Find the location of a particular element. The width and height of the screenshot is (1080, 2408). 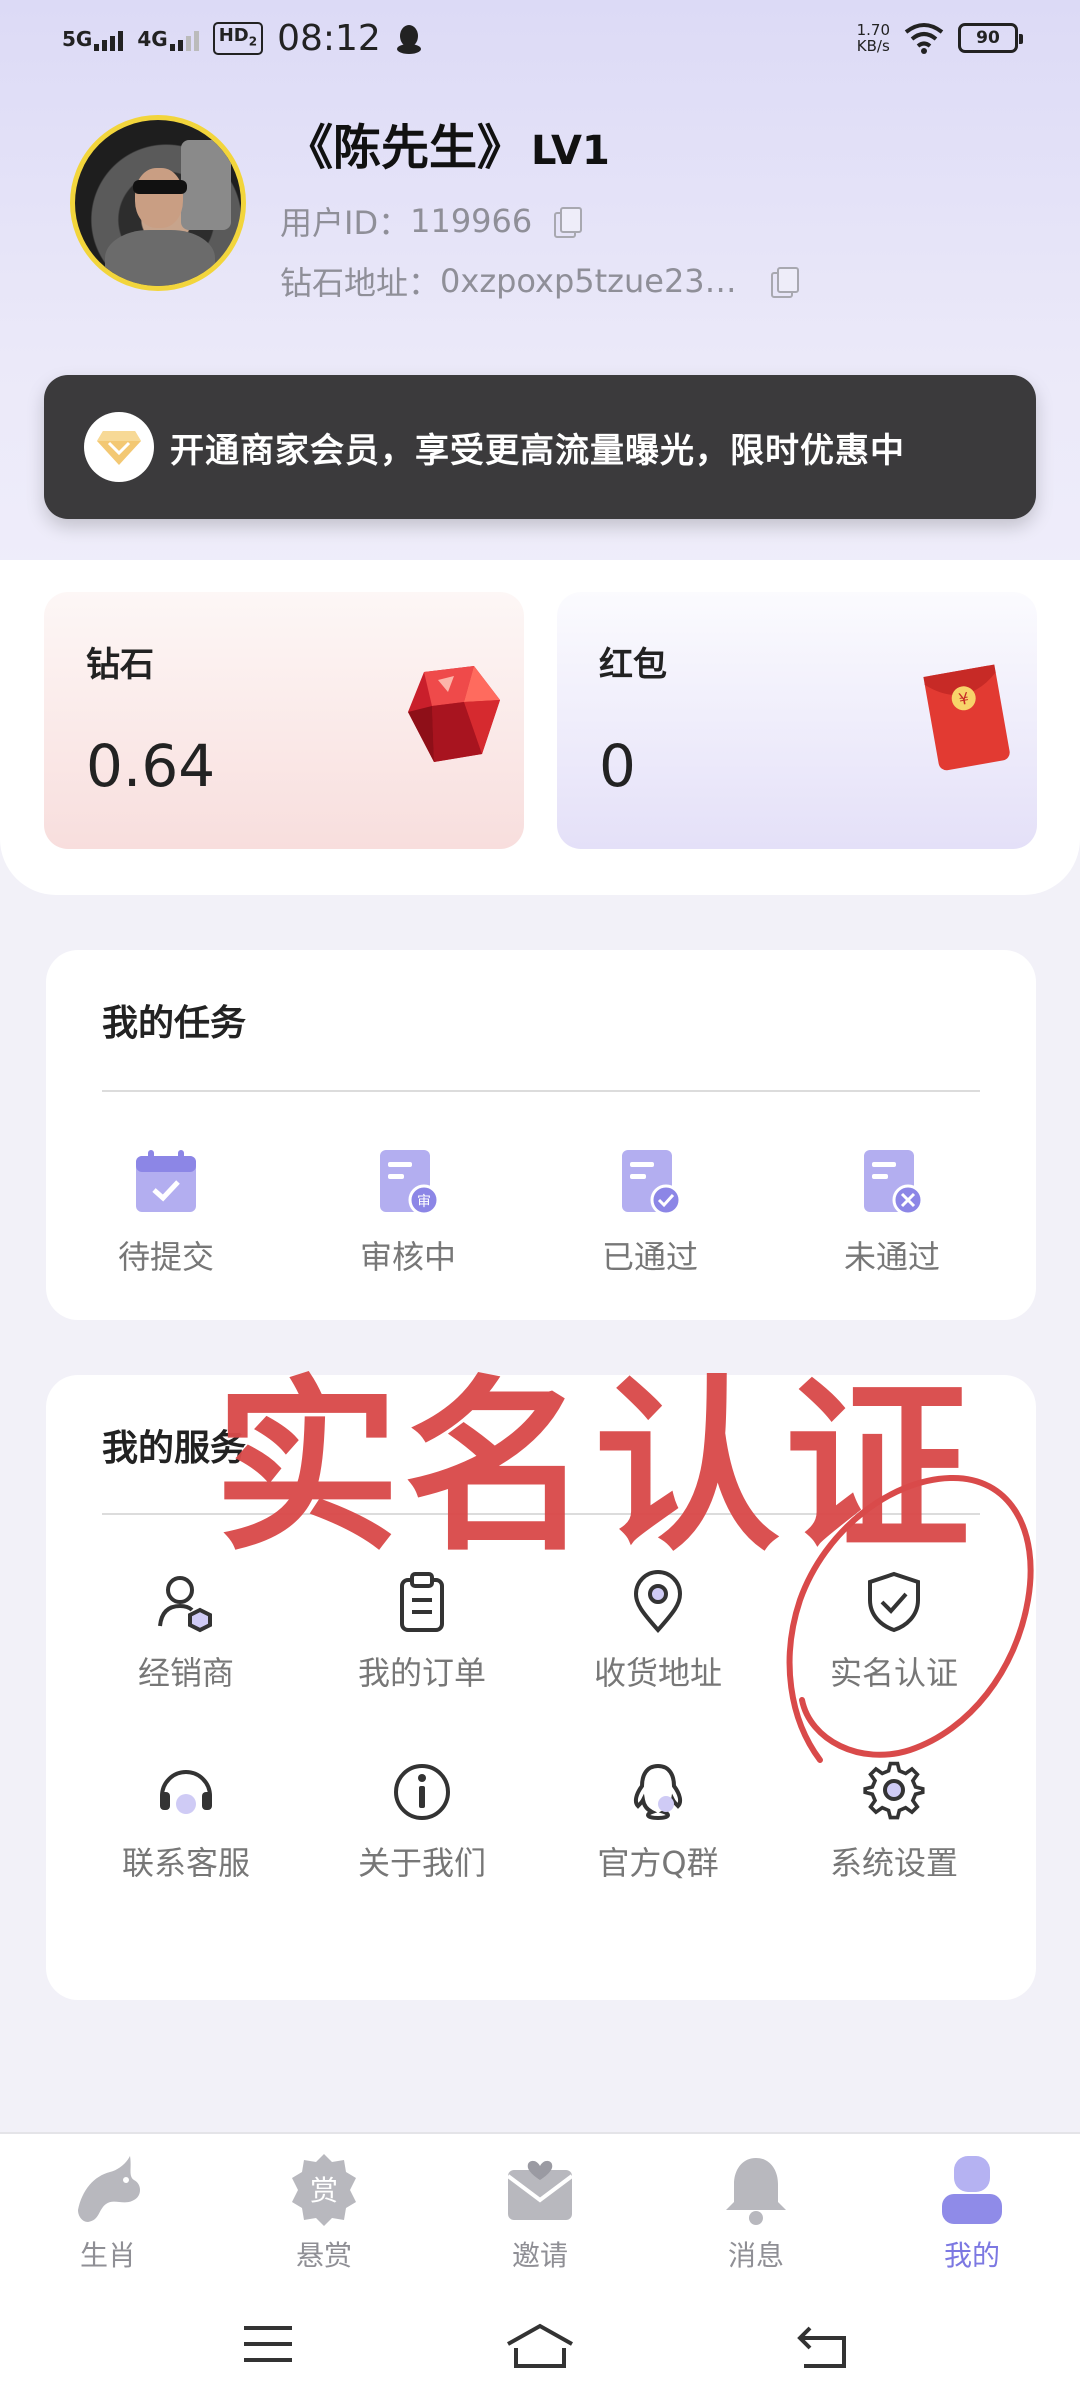

svg-text: 赏 is located at coordinates (324, 2190).